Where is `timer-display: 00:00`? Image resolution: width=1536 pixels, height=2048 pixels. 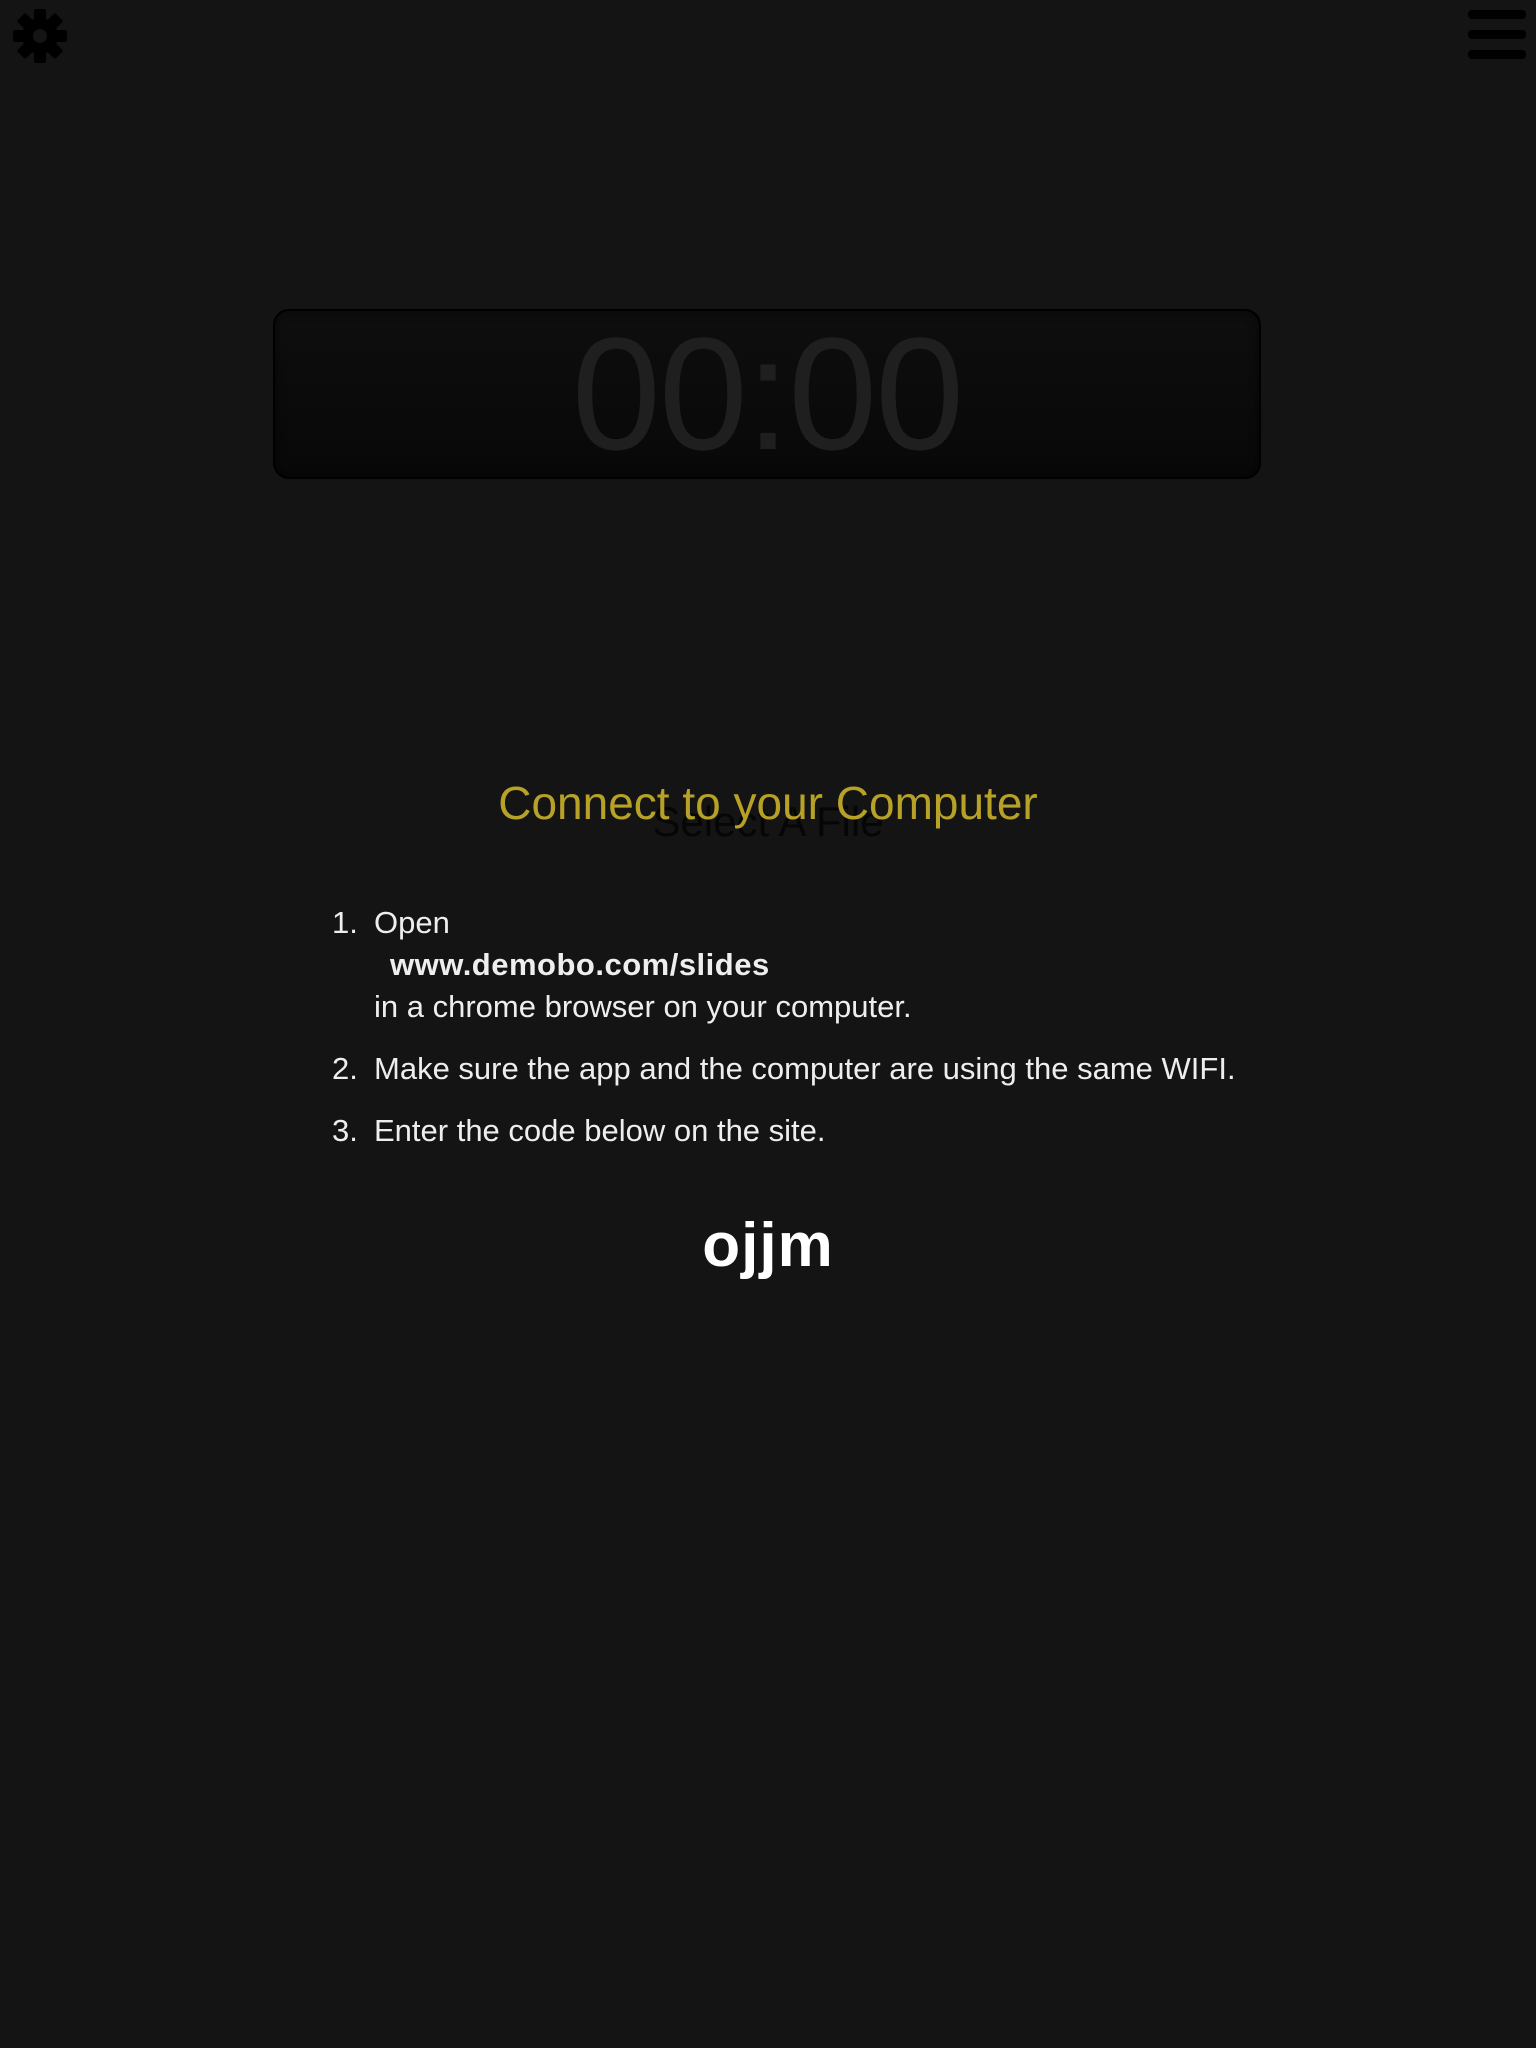 timer-display: 00:00 is located at coordinates (767, 394).